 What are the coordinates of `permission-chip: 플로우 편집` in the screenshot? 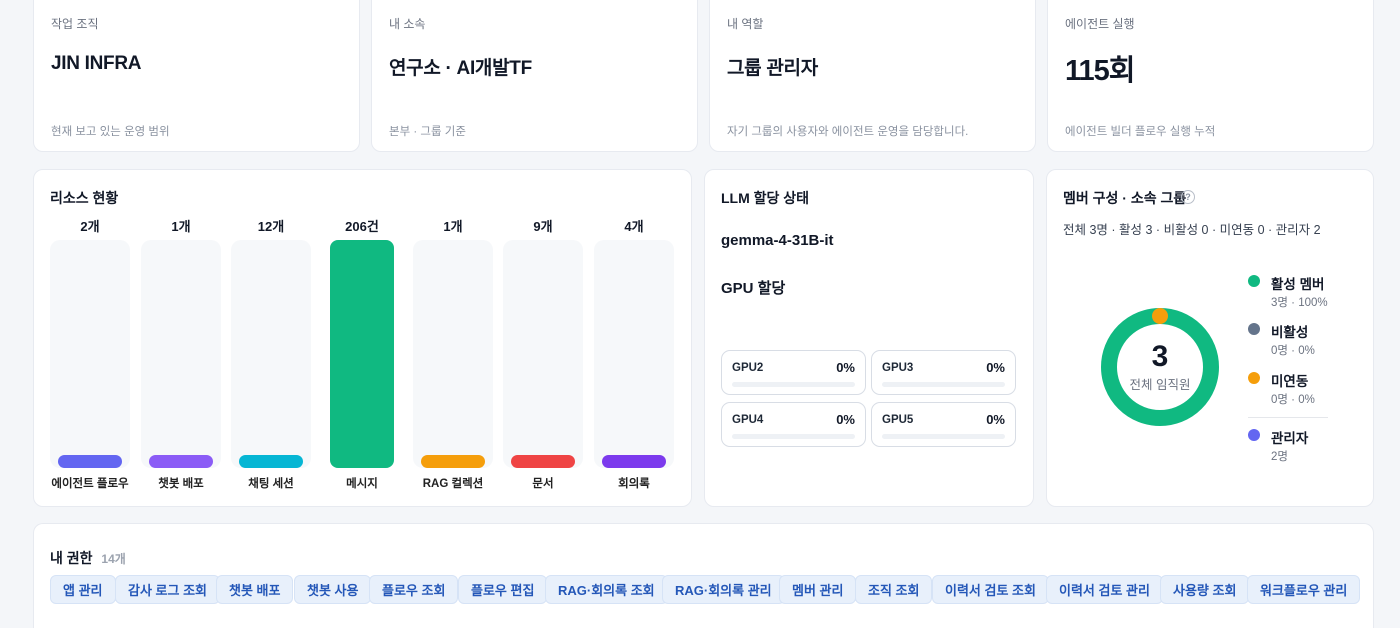 It's located at (503, 589).